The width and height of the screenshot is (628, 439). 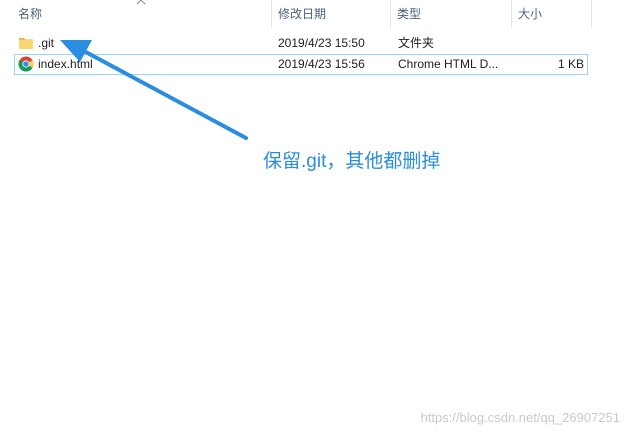 I want to click on file-row-git: .git 2019/4/23 15:50 文件夹, so click(x=301, y=43).